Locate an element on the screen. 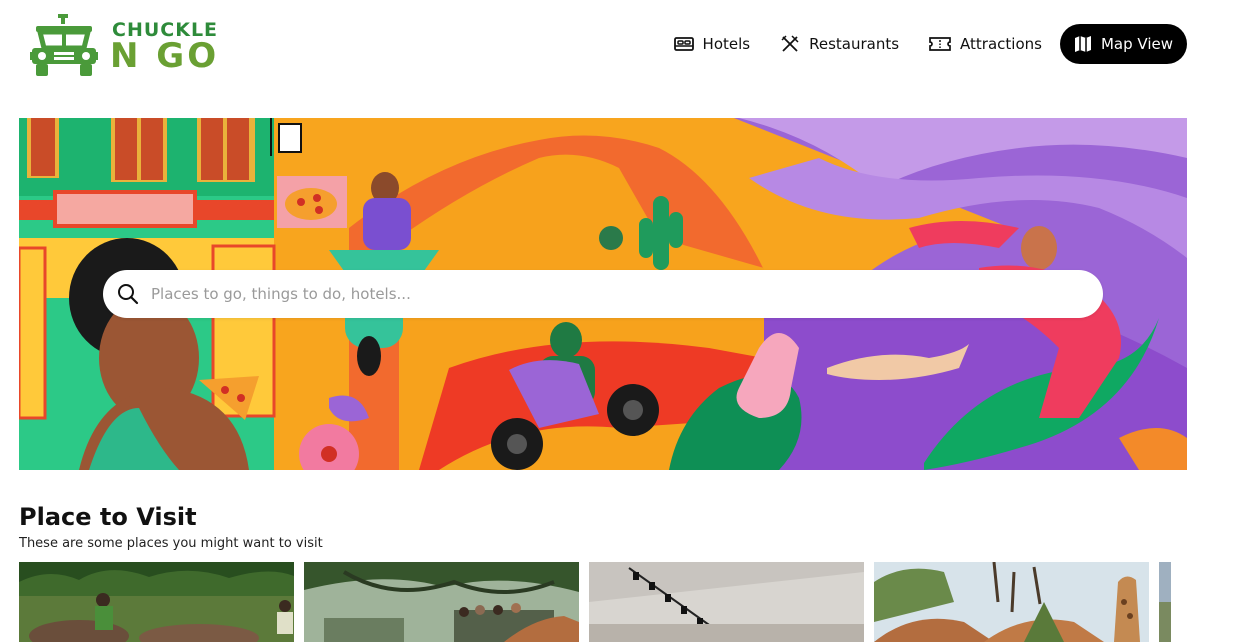  nav-attractions: Attractions is located at coordinates (985, 44).